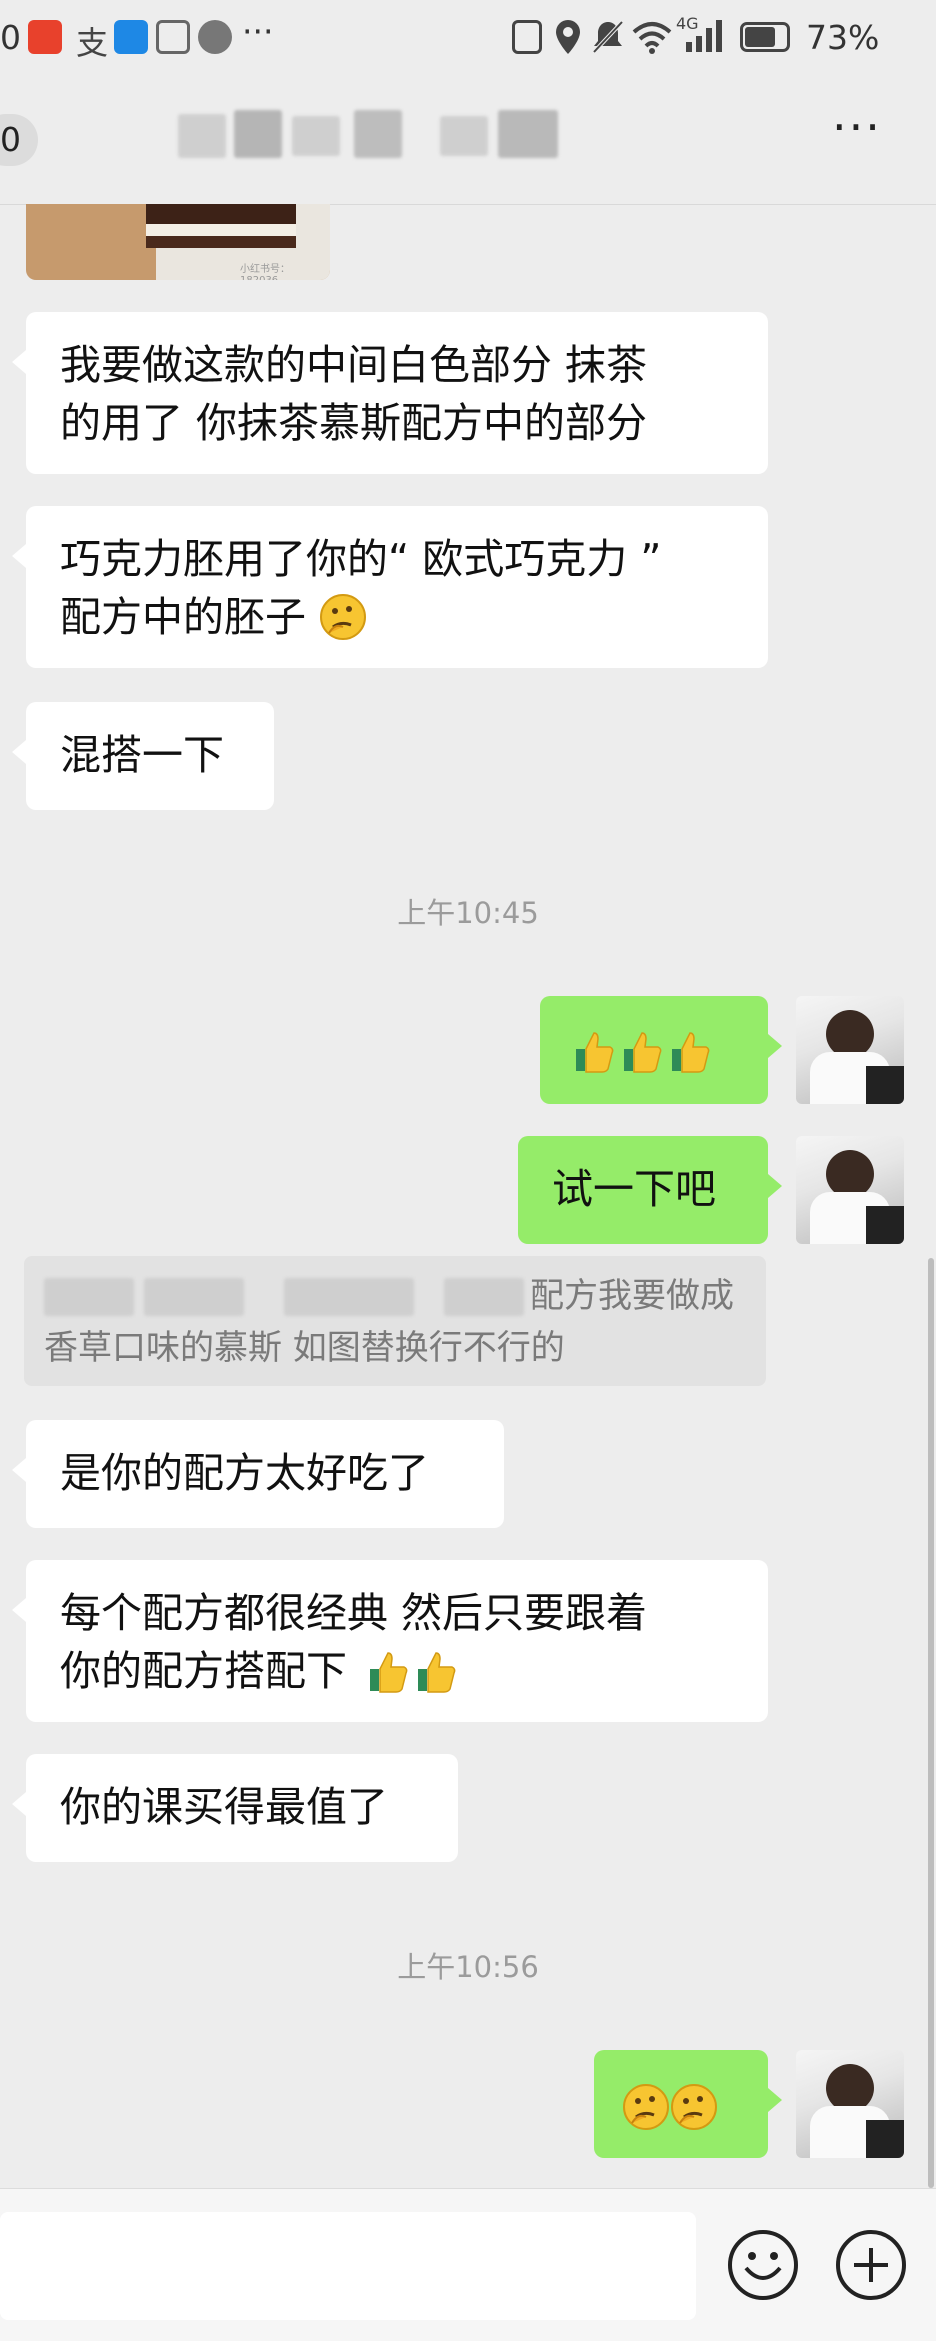 This screenshot has width=936, height=2341. What do you see at coordinates (468, 1967) in the screenshot?
I see `timestamp: 上午10:56` at bounding box center [468, 1967].